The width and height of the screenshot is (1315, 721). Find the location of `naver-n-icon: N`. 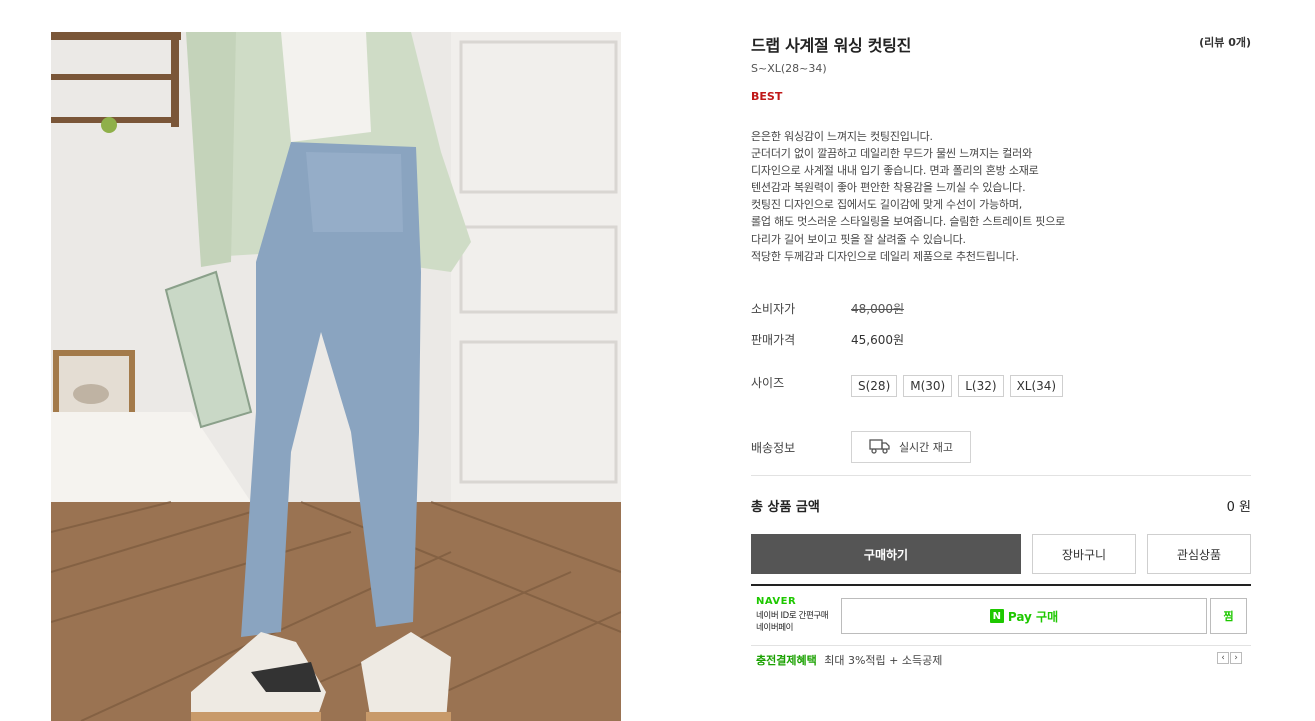

naver-n-icon: N is located at coordinates (996, 616).